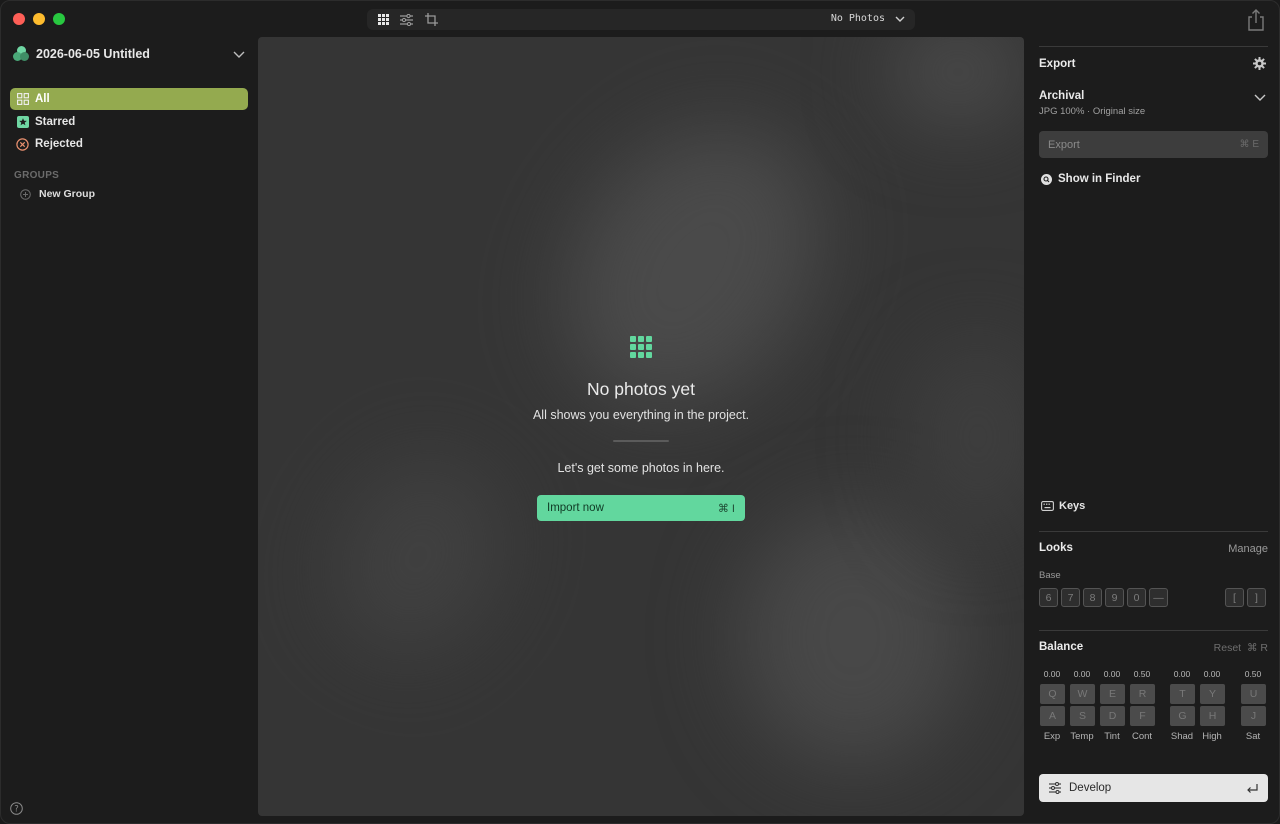  I want to click on balance-increase-key: U, so click(1253, 694).